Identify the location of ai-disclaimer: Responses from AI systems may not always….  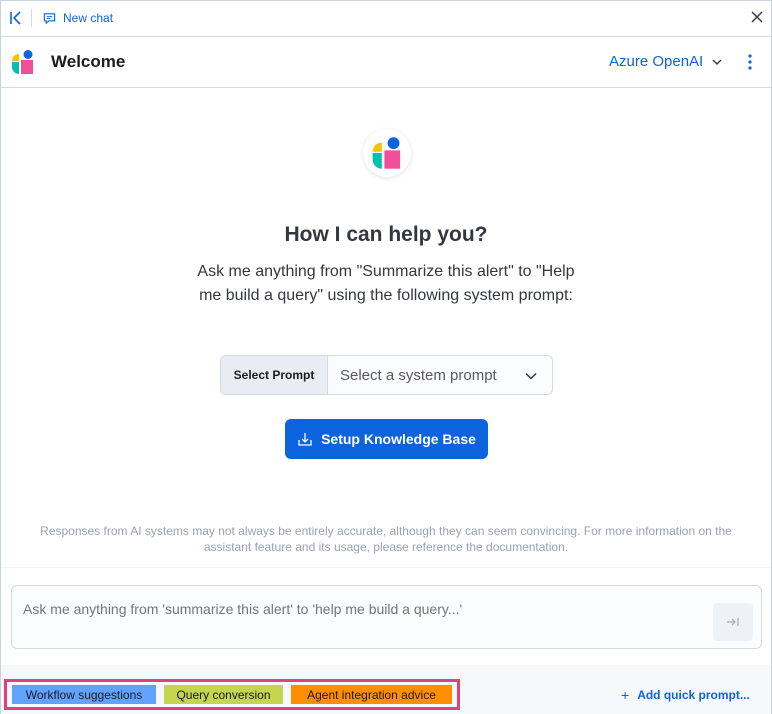
(386, 539).